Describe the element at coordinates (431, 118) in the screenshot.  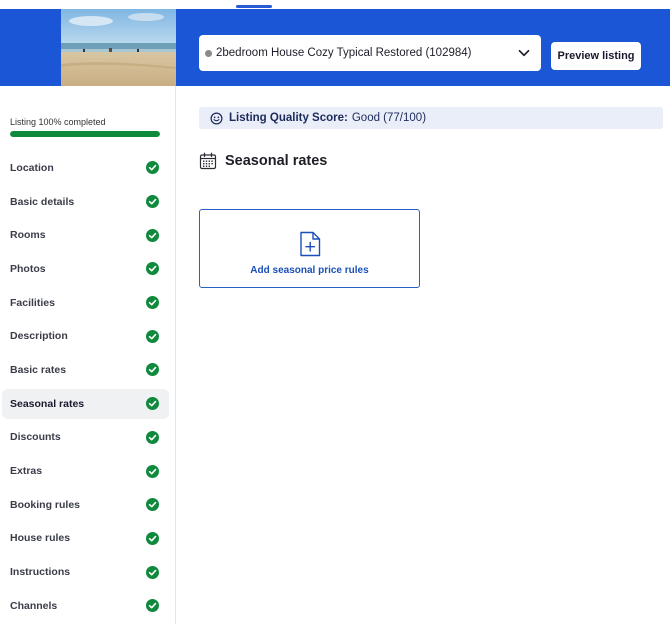
I see `listing-quality-score-bar: Listing Quality Score: Good (77/100)` at that location.